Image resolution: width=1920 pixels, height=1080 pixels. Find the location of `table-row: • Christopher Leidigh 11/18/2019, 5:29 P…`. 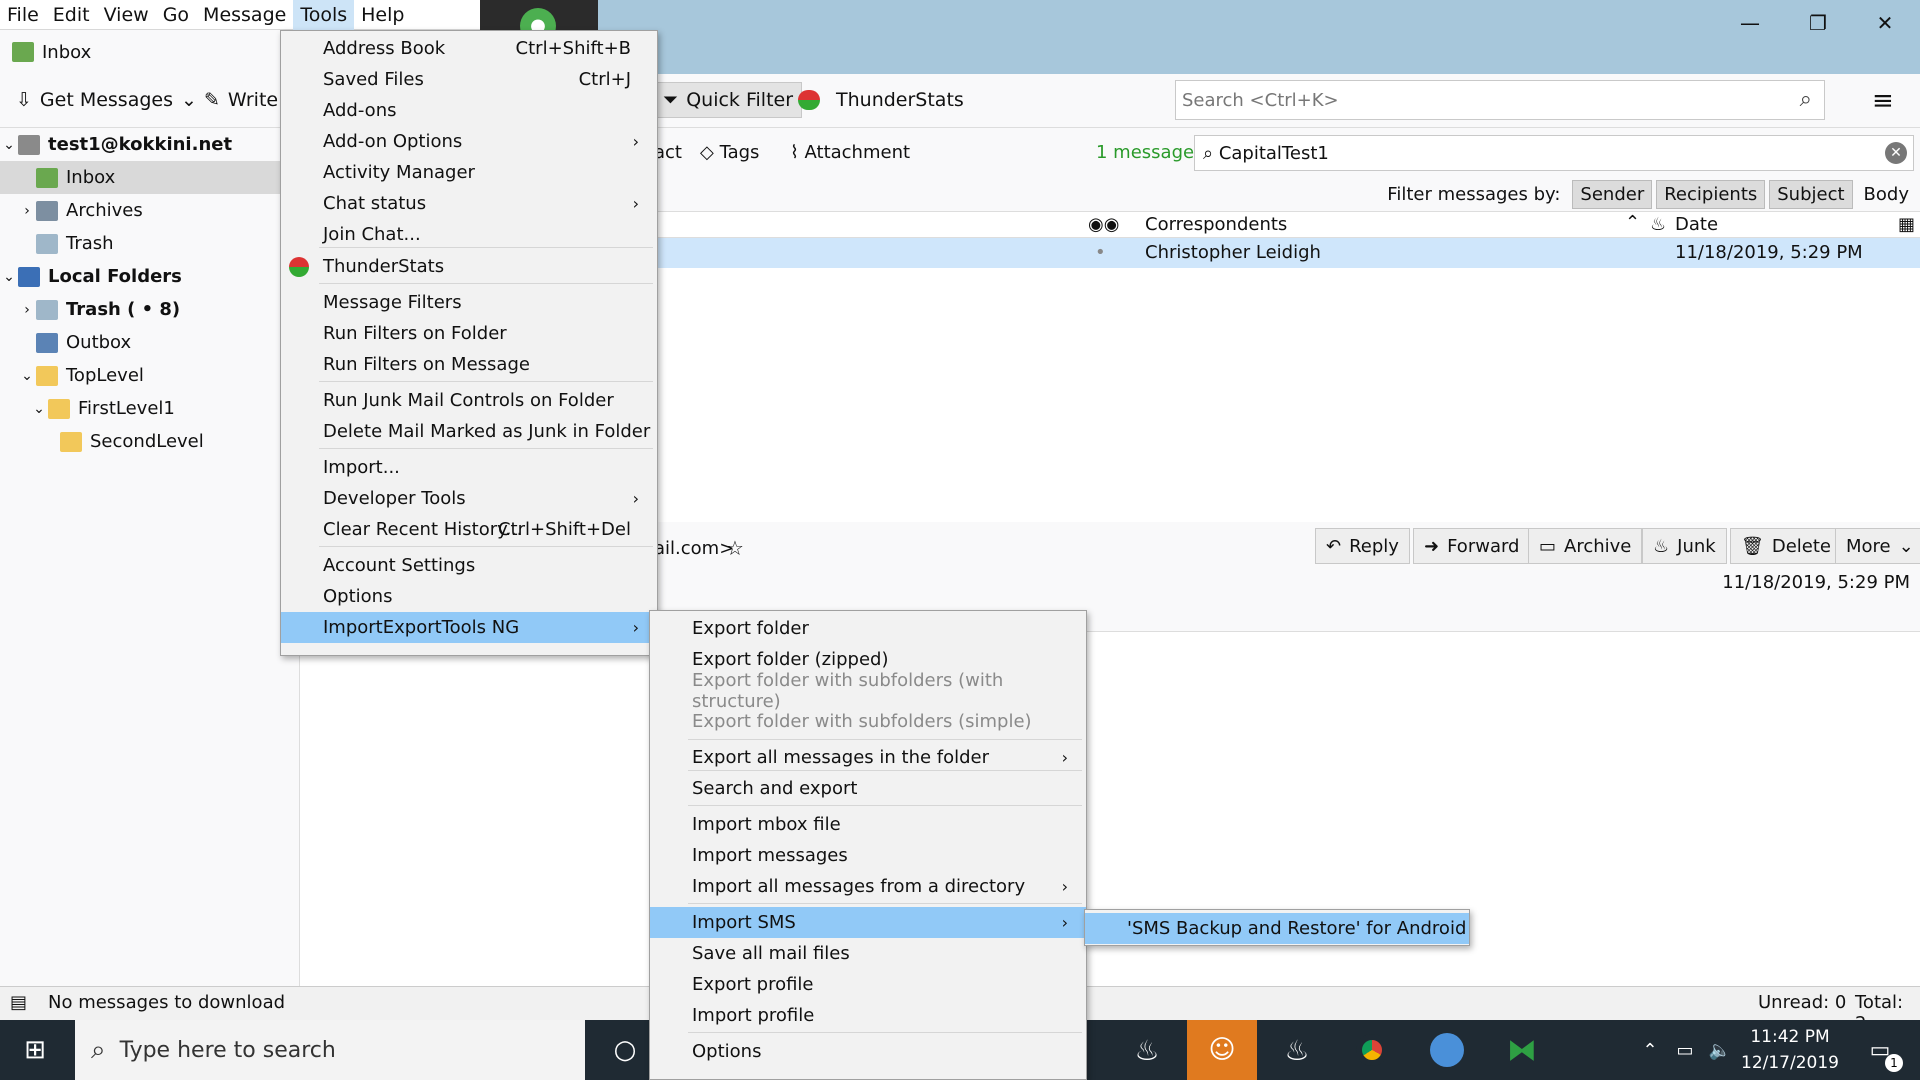

table-row: • Christopher Leidigh 11/18/2019, 5:29 P… is located at coordinates (1280, 253).